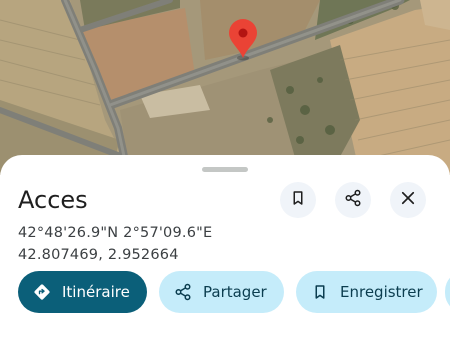  What do you see at coordinates (42, 292) in the screenshot?
I see `directions-icon` at bounding box center [42, 292].